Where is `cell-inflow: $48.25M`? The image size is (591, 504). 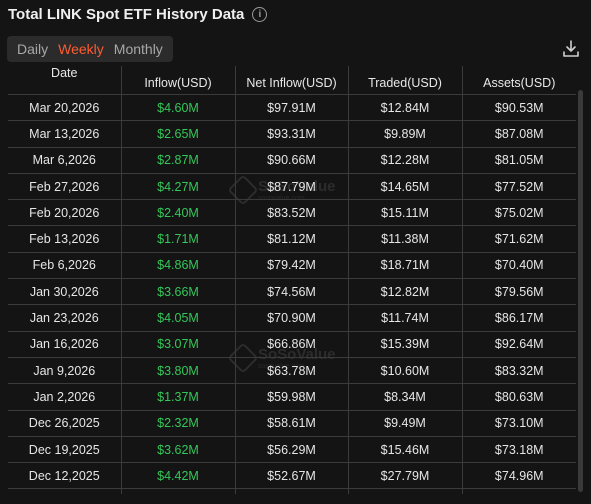
cell-inflow: $48.25M is located at coordinates (178, 491).